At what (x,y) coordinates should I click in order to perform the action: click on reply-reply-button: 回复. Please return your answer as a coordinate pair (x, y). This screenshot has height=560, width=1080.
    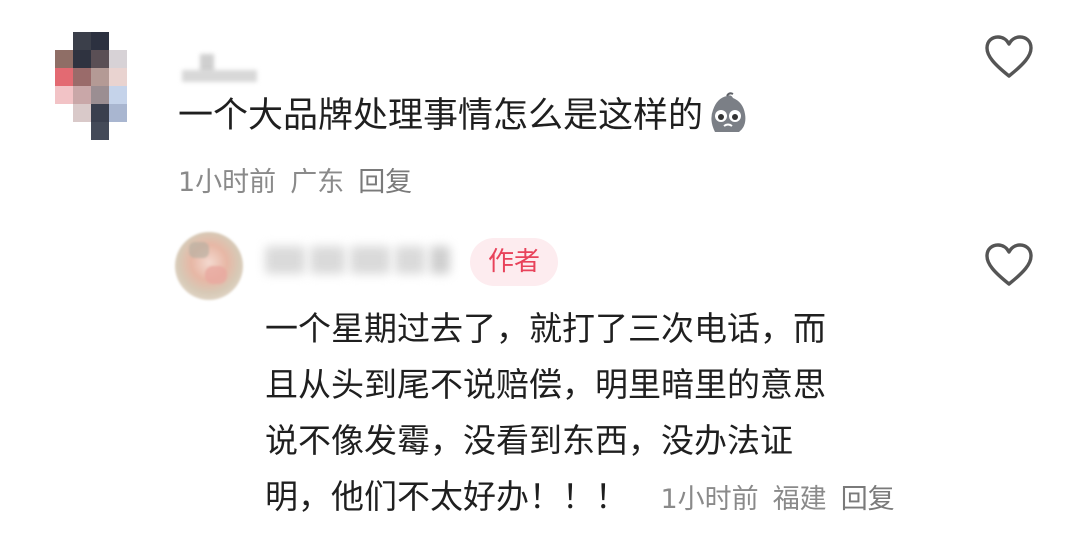
    Looking at the image, I should click on (868, 499).